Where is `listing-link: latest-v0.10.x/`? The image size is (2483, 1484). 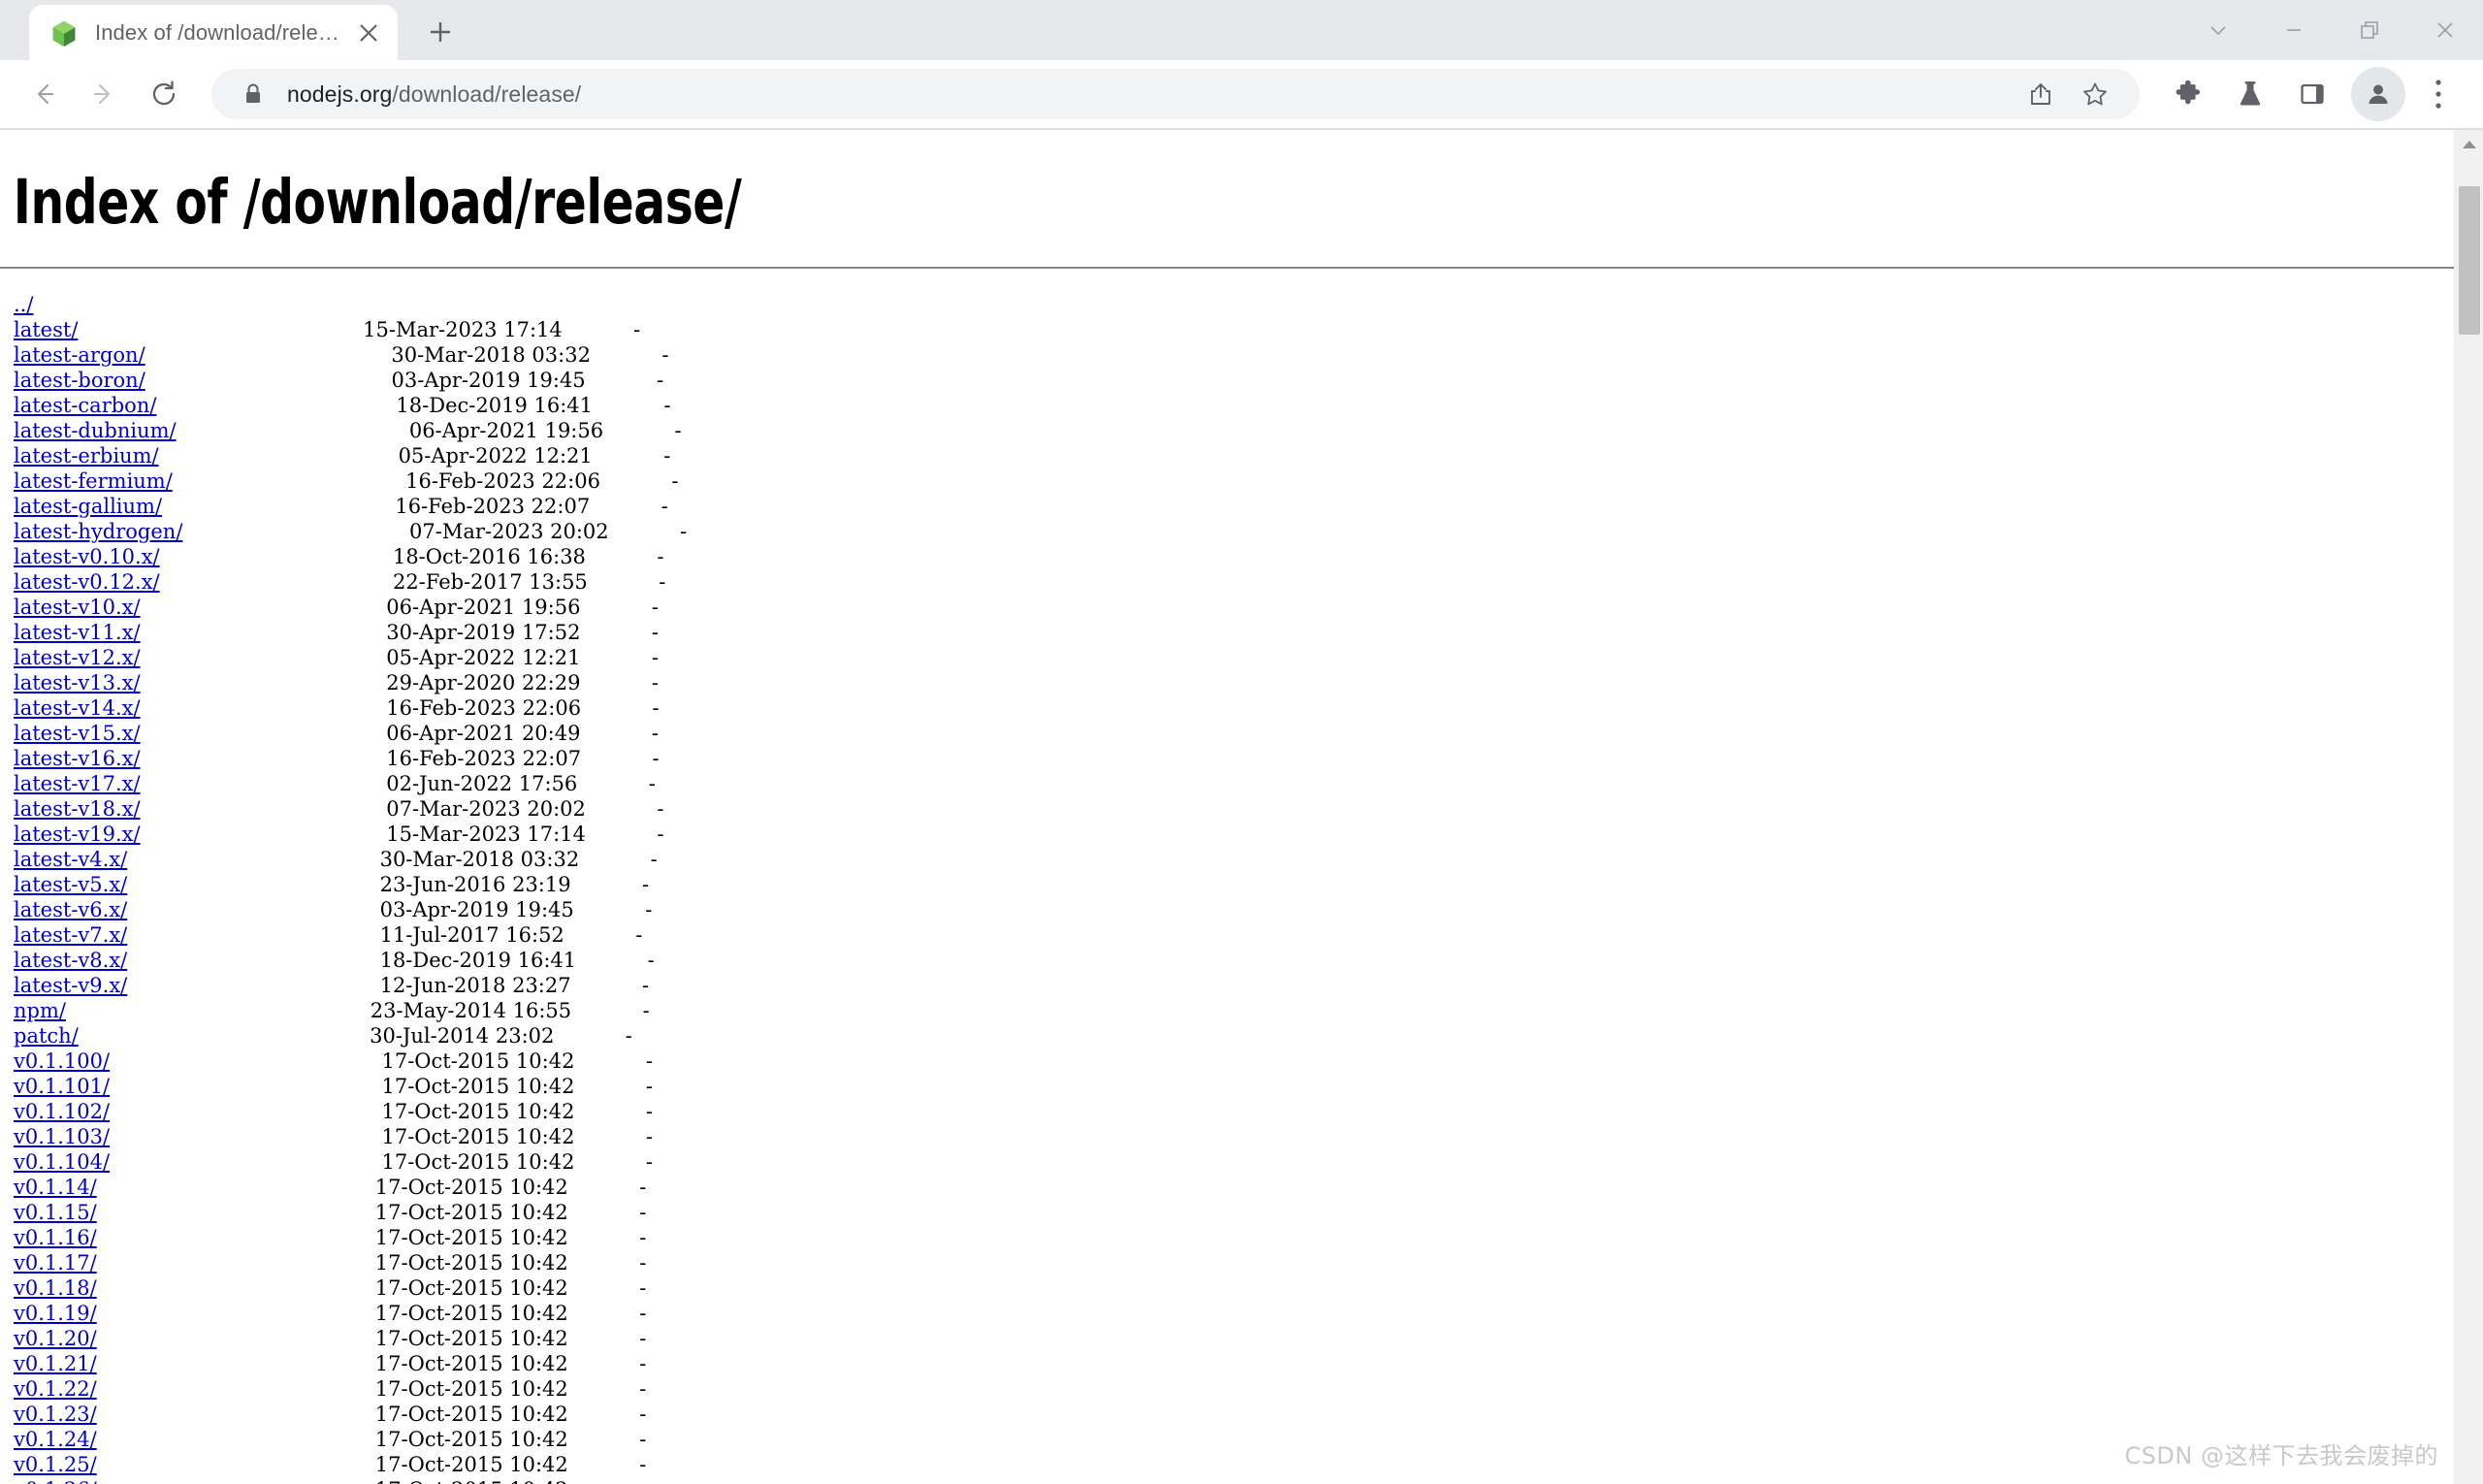
listing-link: latest-v0.10.x/ is located at coordinates (87, 556).